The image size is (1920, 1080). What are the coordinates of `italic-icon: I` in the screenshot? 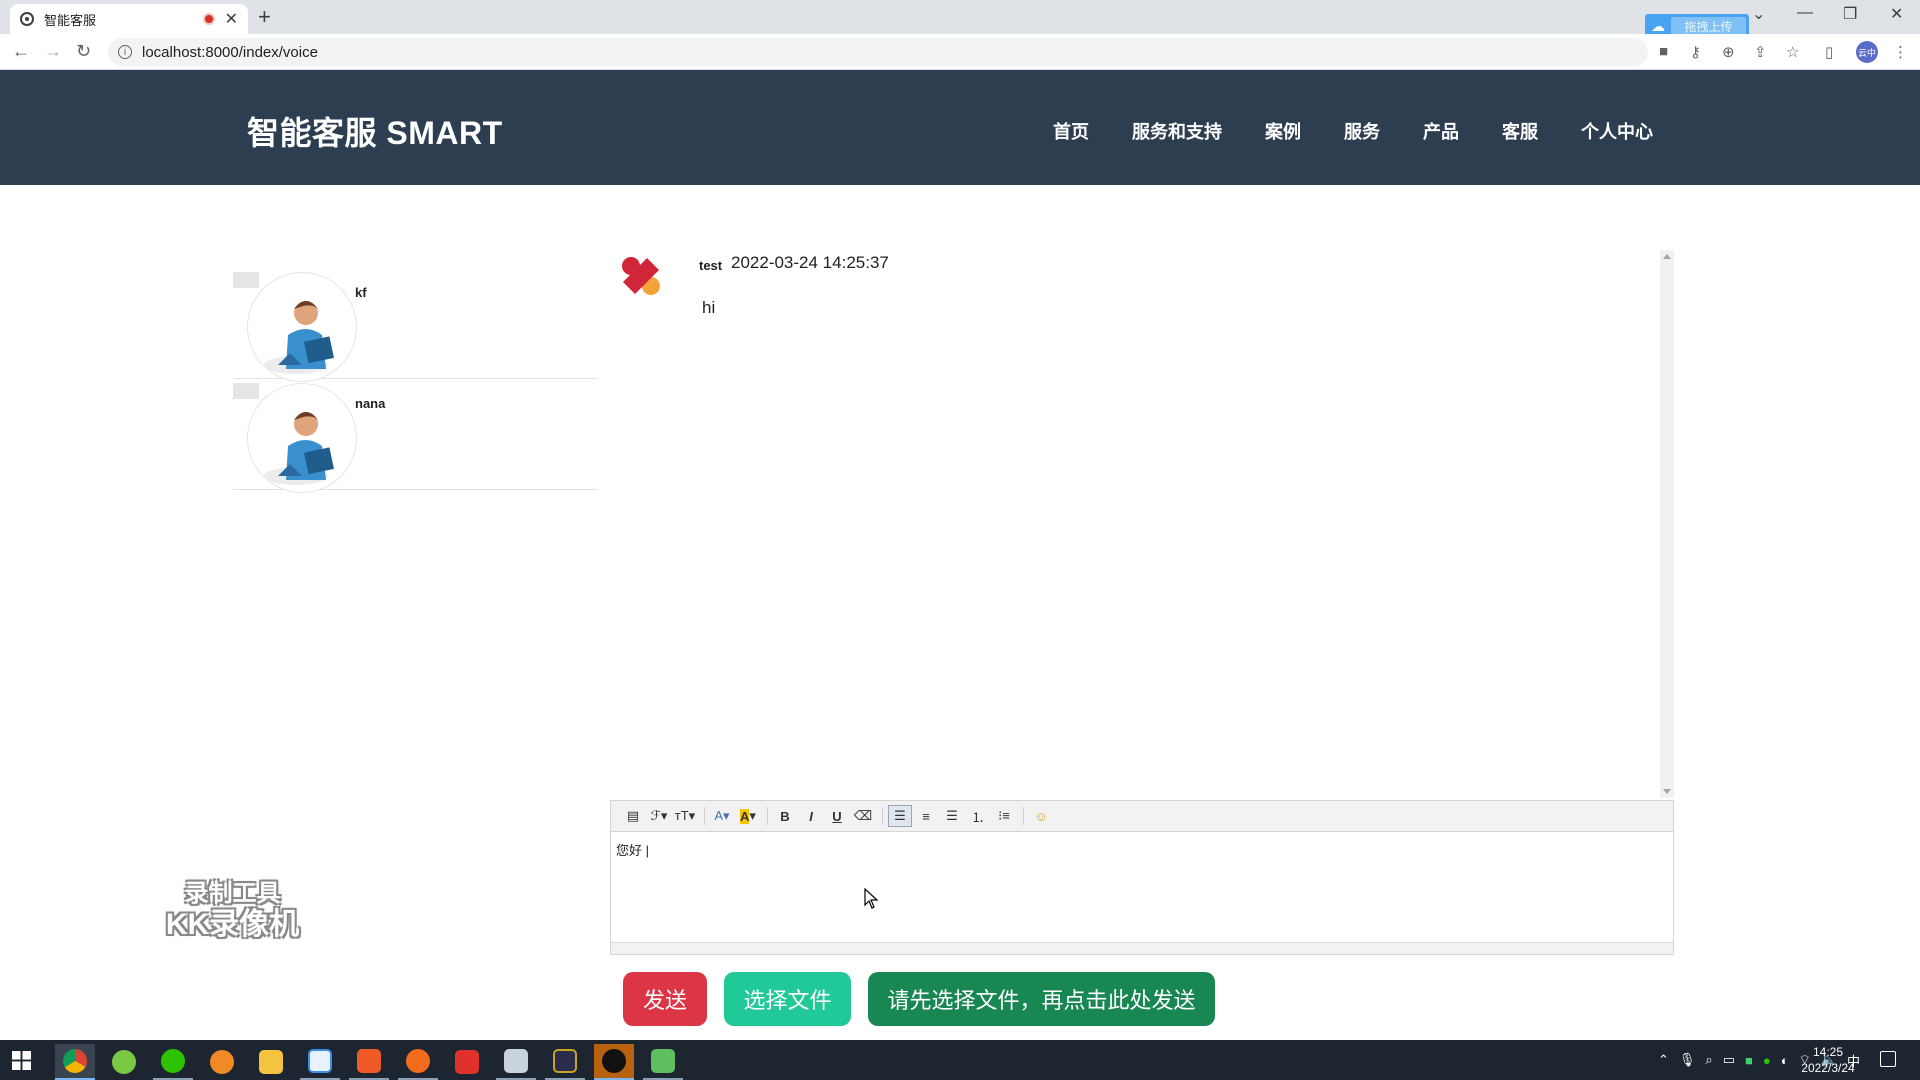 It's located at (811, 816).